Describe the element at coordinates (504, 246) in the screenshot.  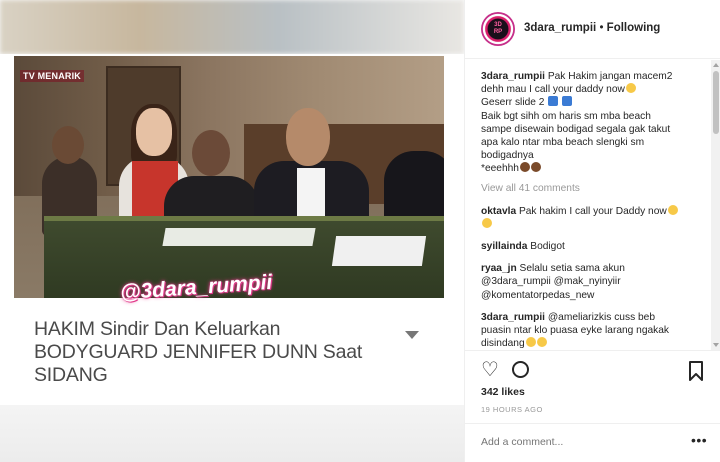
I see `comment-username: syillainda` at that location.